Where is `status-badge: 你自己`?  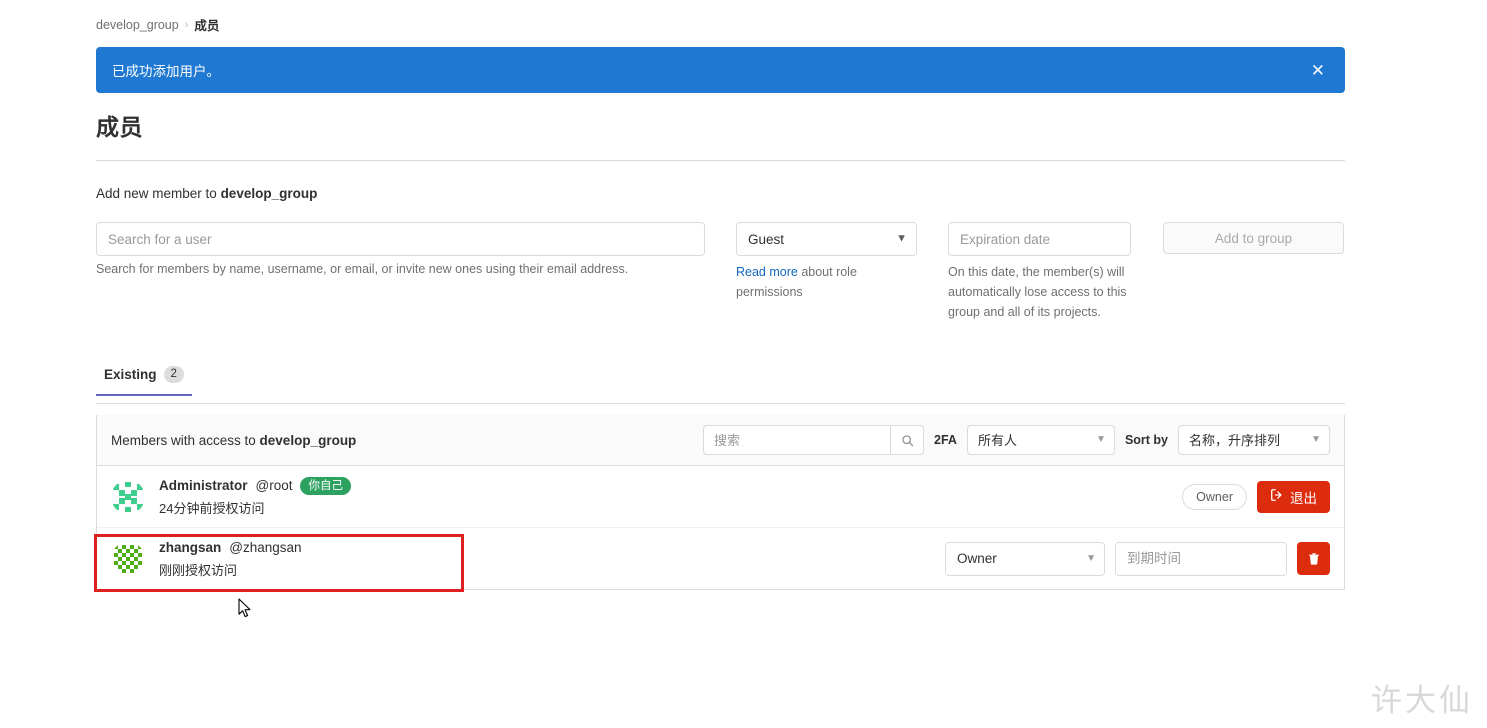
status-badge: 你自己 is located at coordinates (325, 485).